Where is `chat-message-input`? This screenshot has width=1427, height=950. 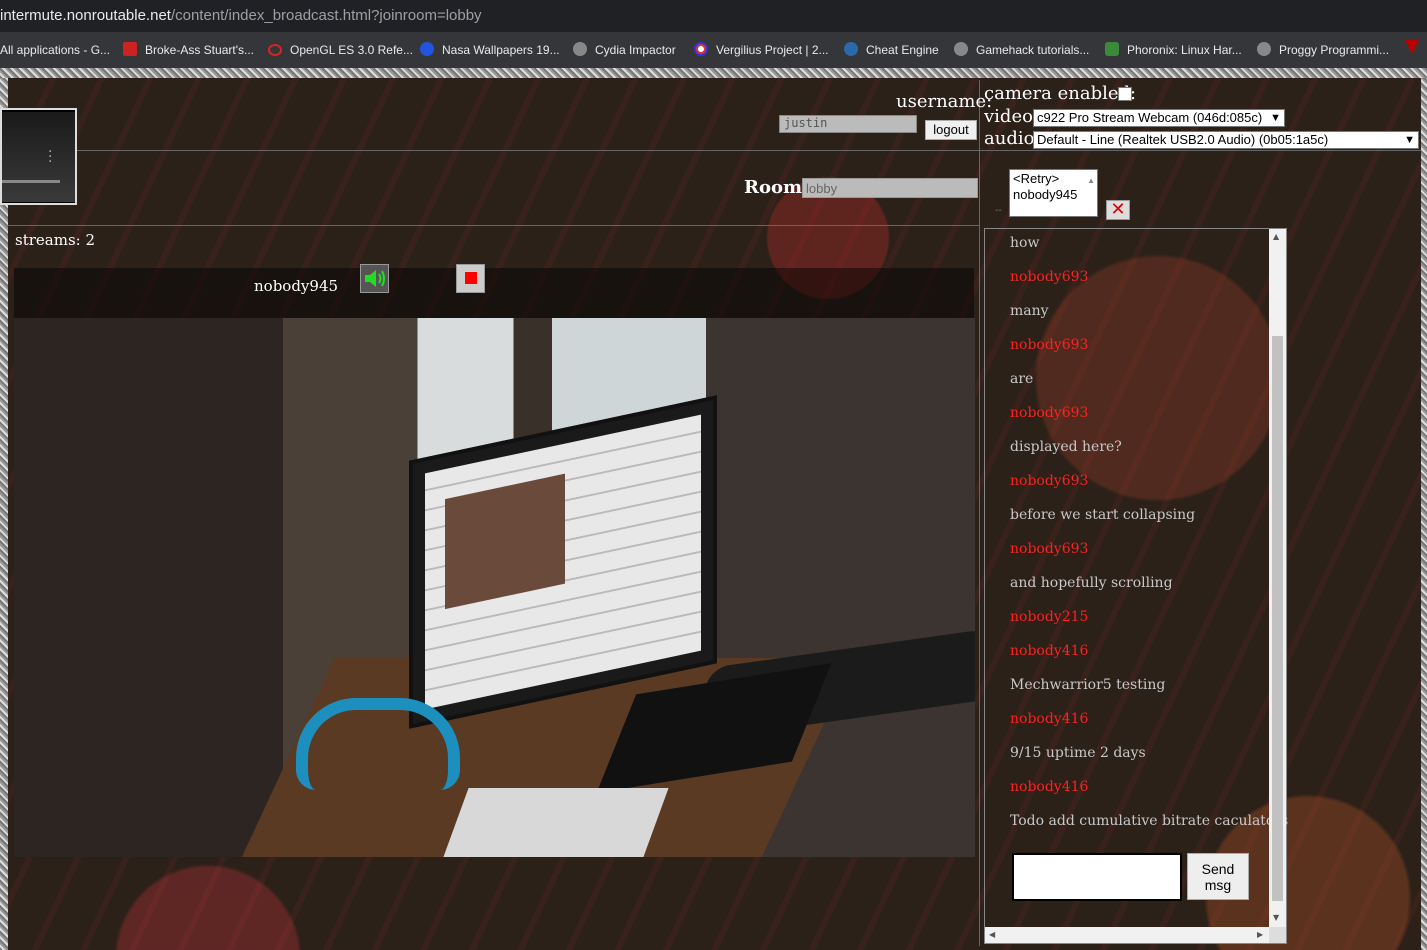 chat-message-input is located at coordinates (1097, 877).